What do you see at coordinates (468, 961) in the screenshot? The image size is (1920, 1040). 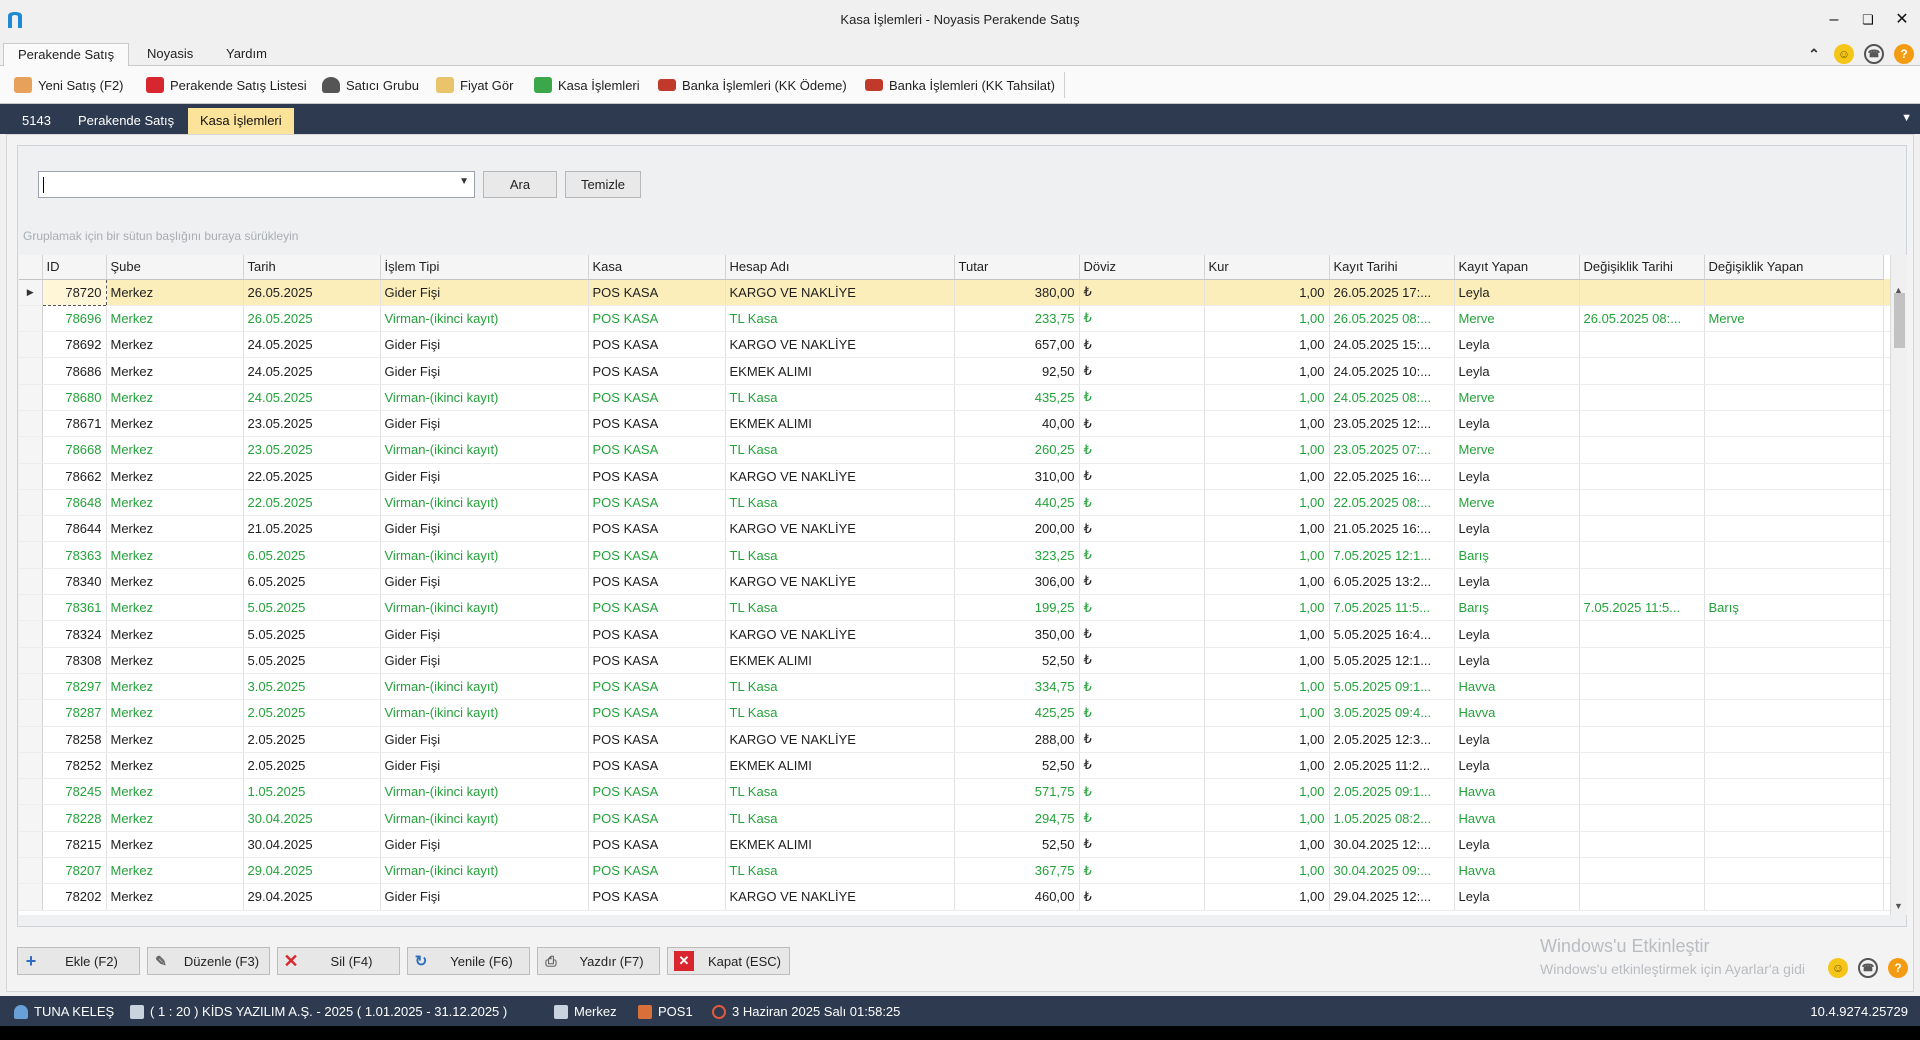 I see `refresh-button: ↻ Yenile (F6)` at bounding box center [468, 961].